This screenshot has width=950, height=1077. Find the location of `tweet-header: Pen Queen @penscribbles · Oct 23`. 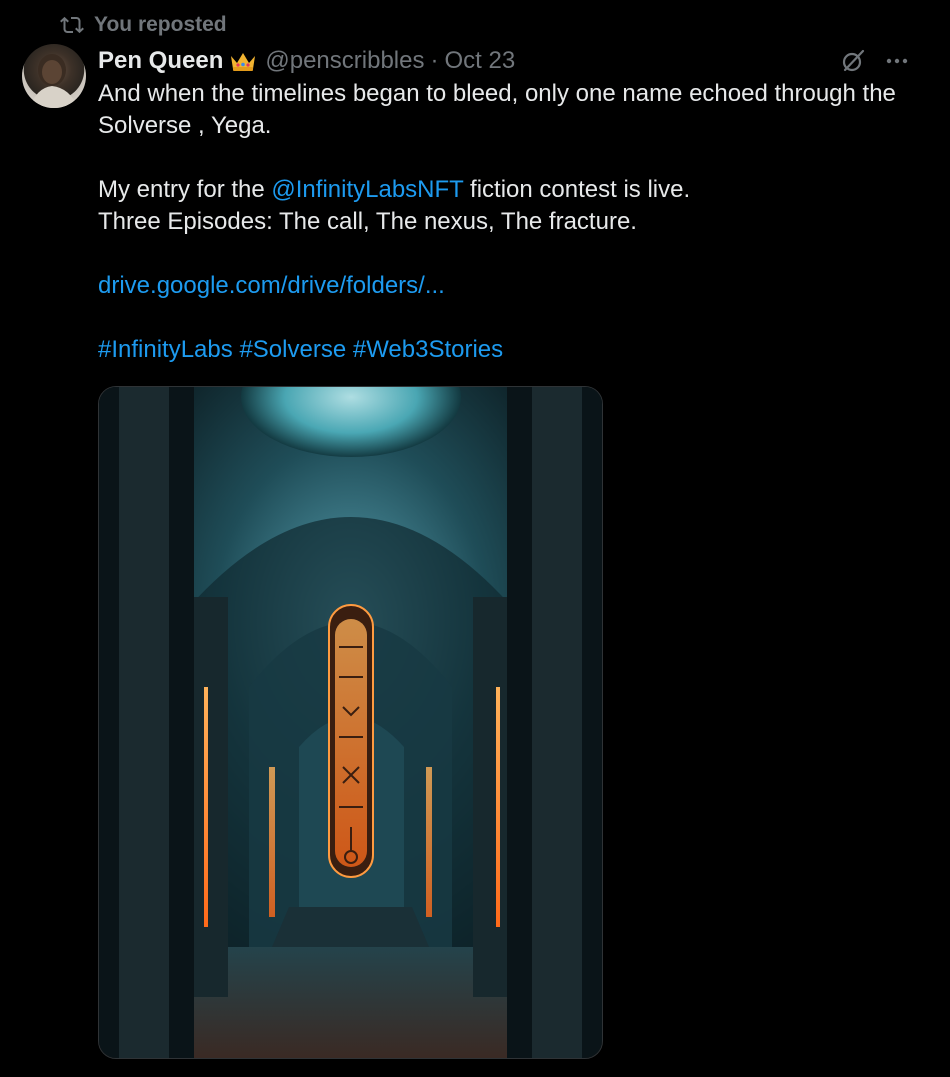

tweet-header: Pen Queen @penscribbles · Oct 23 is located at coordinates (514, 61).